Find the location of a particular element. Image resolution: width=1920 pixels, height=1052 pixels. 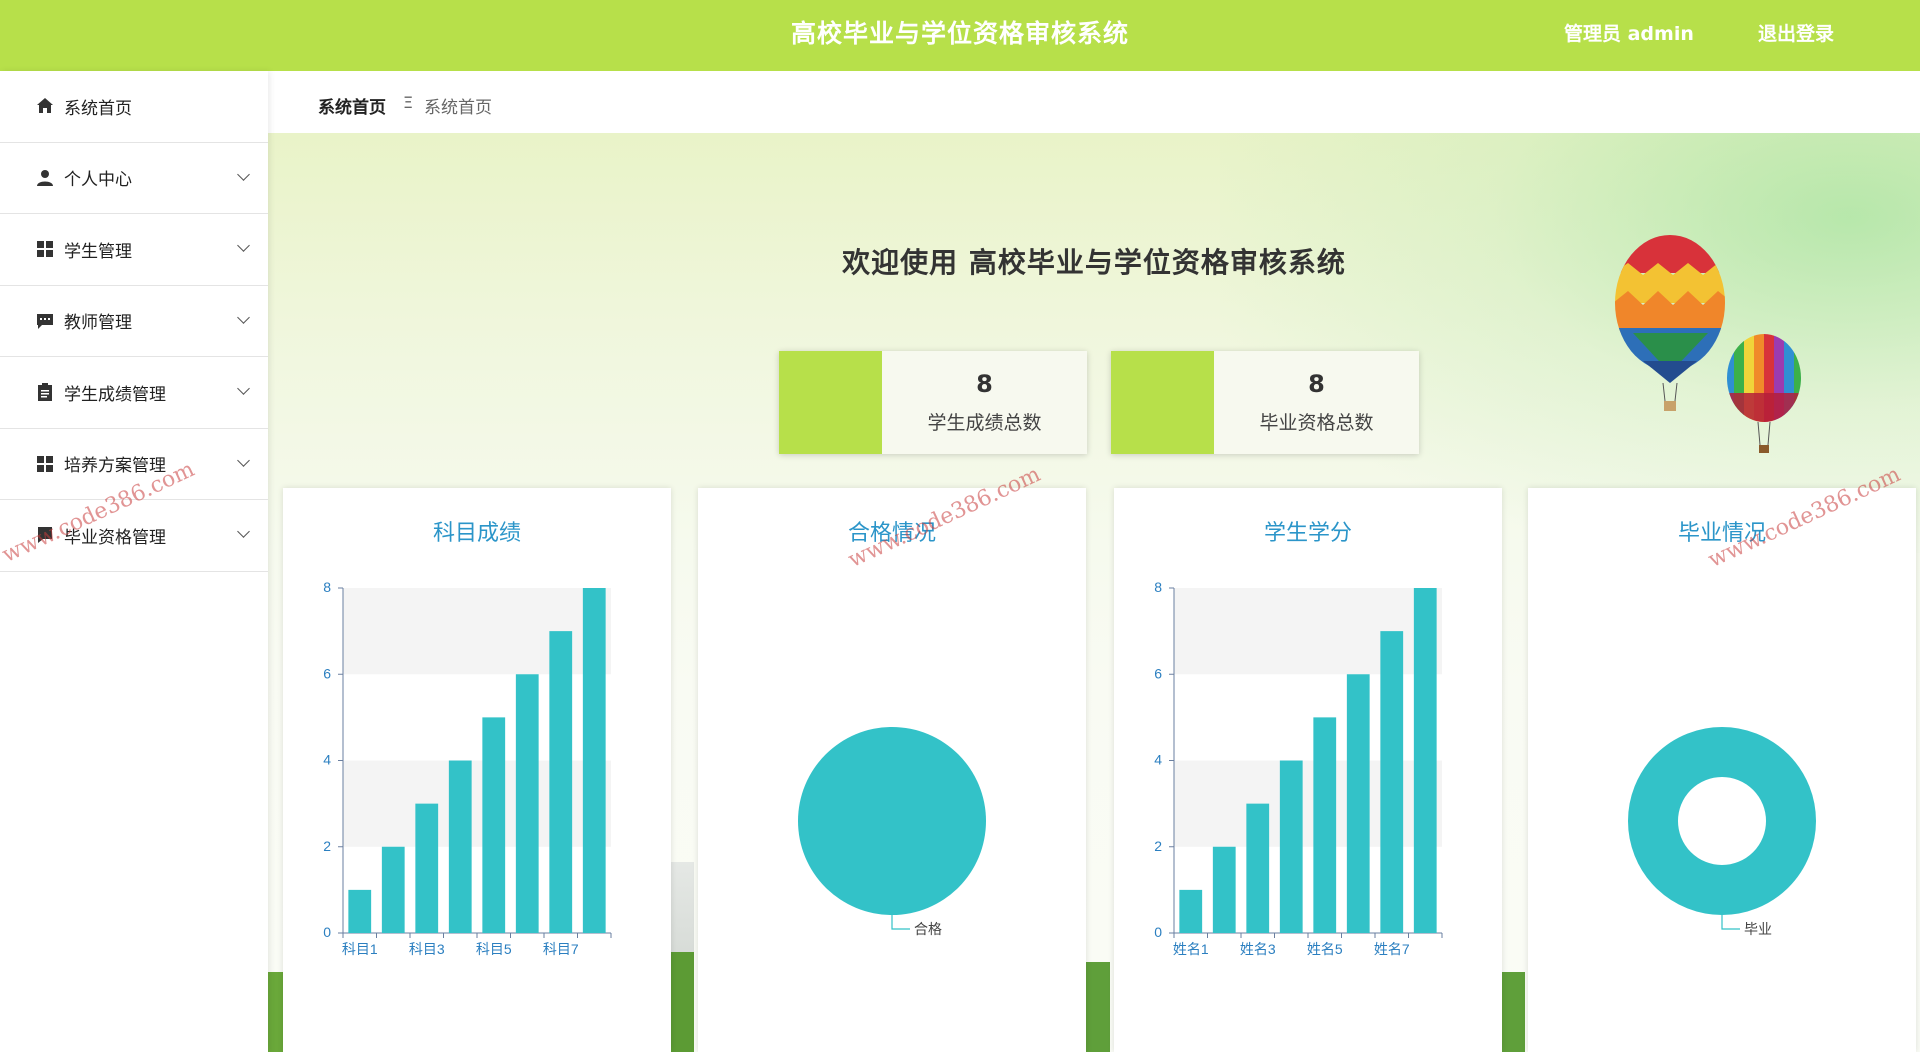

chart-card-pass-status: 合格情况 合格 is located at coordinates (892, 770).